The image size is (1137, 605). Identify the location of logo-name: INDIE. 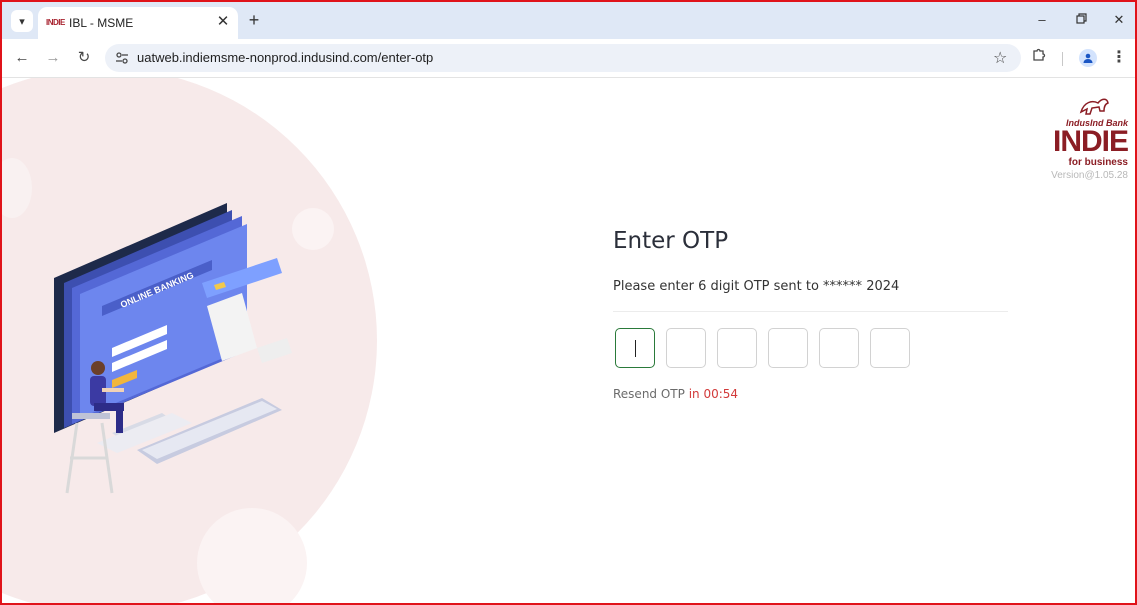
(1090, 141).